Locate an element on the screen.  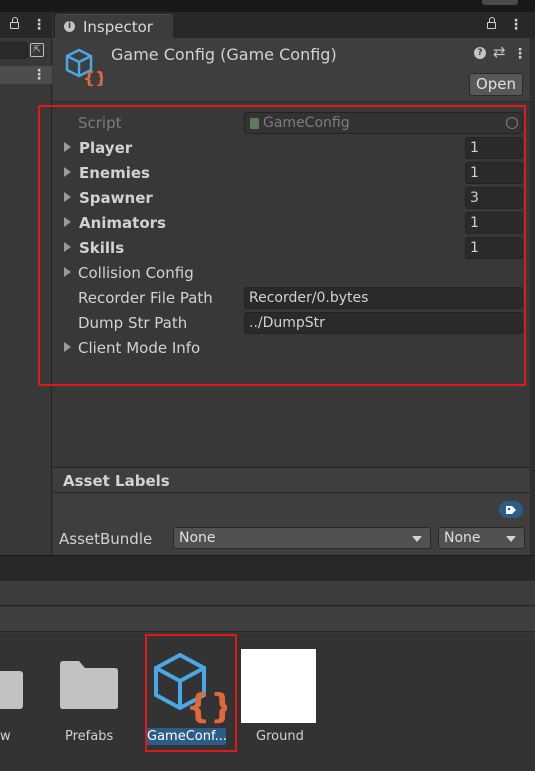
tab-inspector-label: Inspector is located at coordinates (118, 27).